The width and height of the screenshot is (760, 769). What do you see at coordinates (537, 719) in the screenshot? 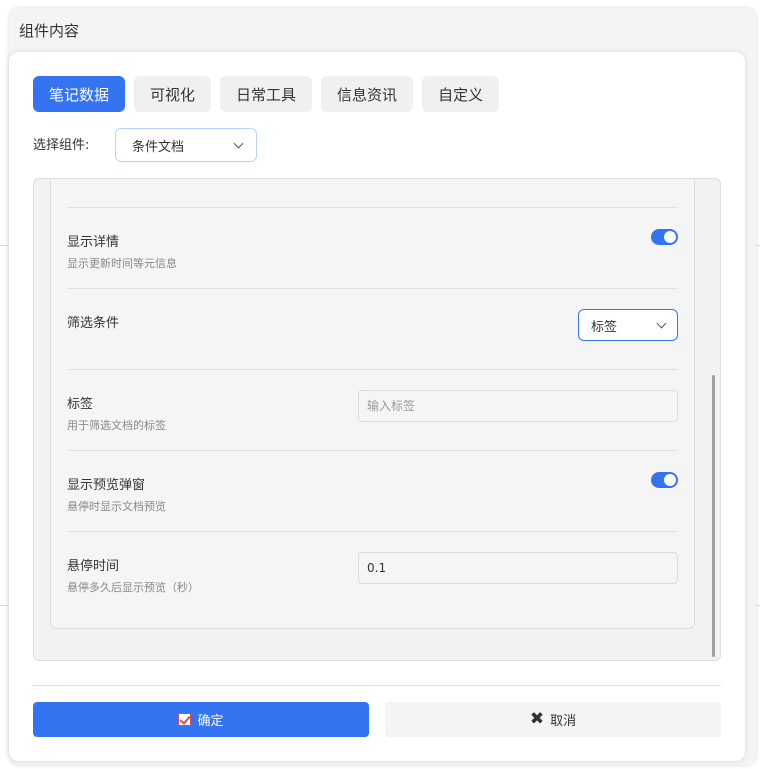
I see `close-icon: ✖` at bounding box center [537, 719].